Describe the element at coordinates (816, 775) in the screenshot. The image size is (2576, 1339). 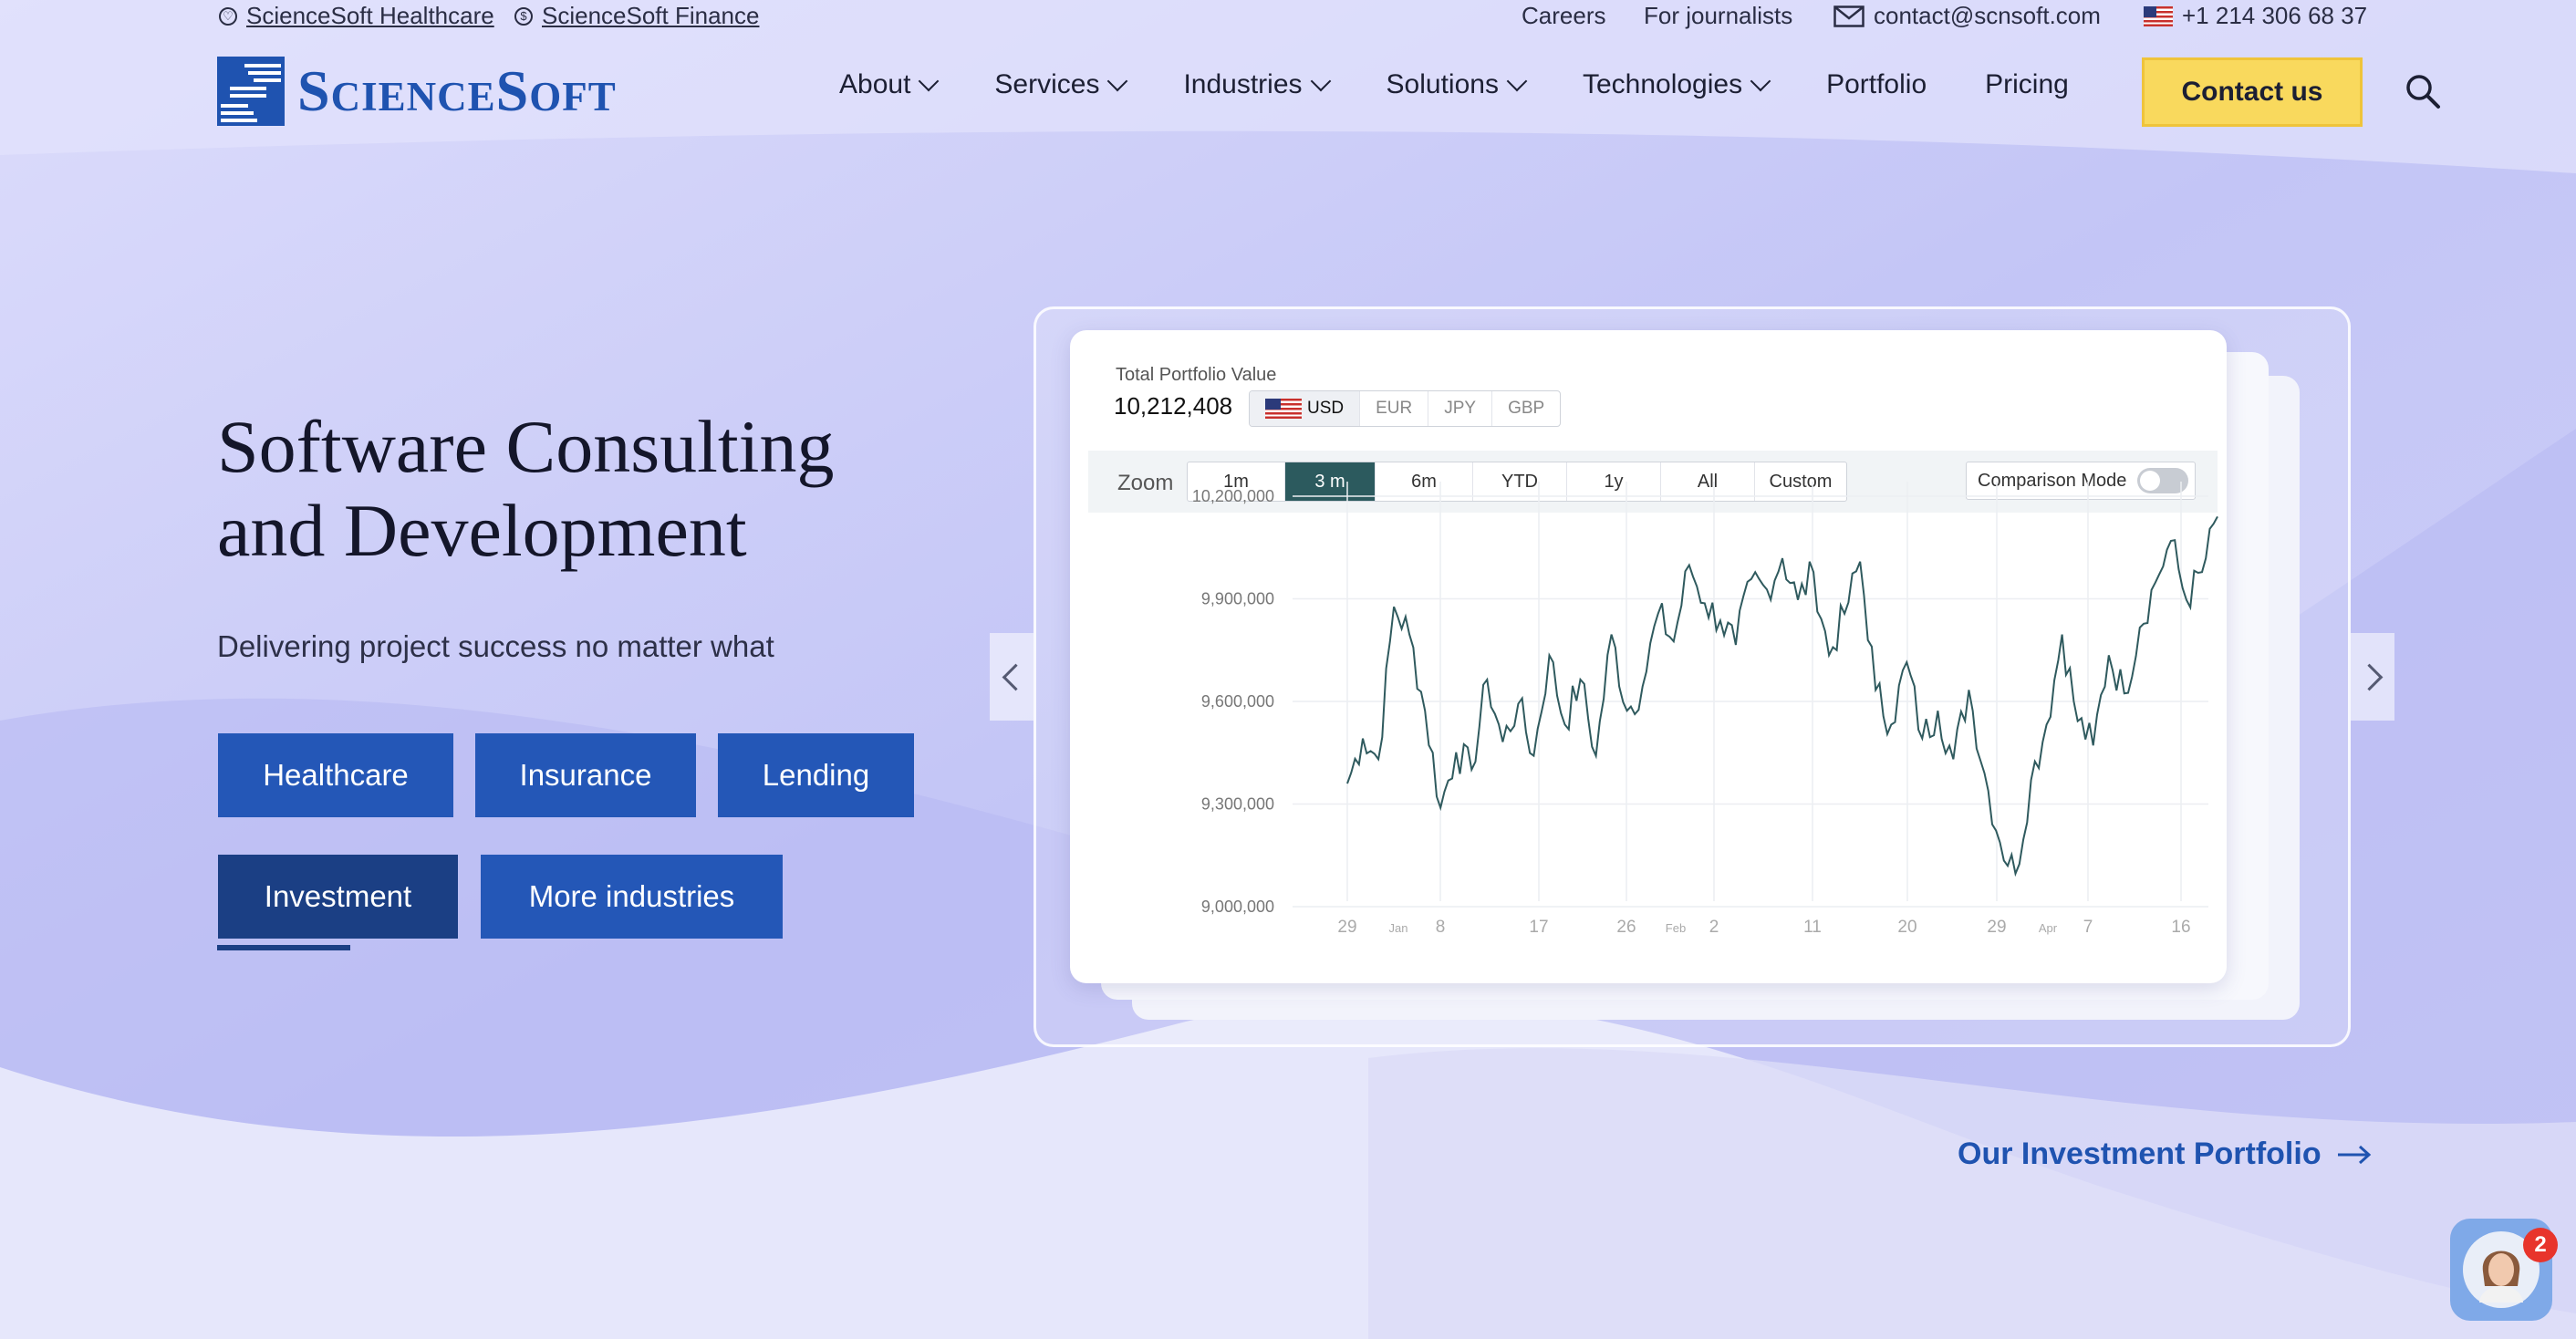
I see `industry-lending-button: Lending` at that location.